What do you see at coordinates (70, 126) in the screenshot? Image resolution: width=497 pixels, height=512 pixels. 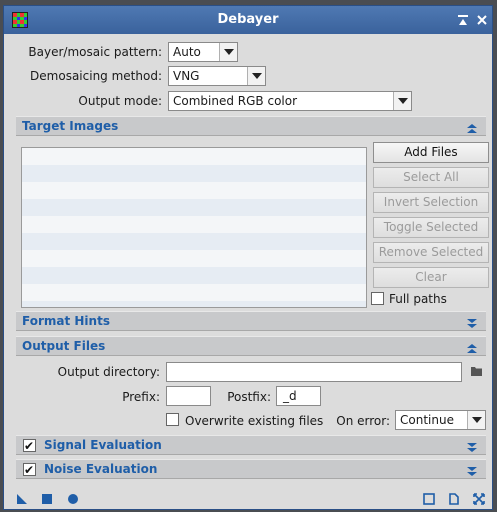 I see `target-images-title: Target Images` at bounding box center [70, 126].